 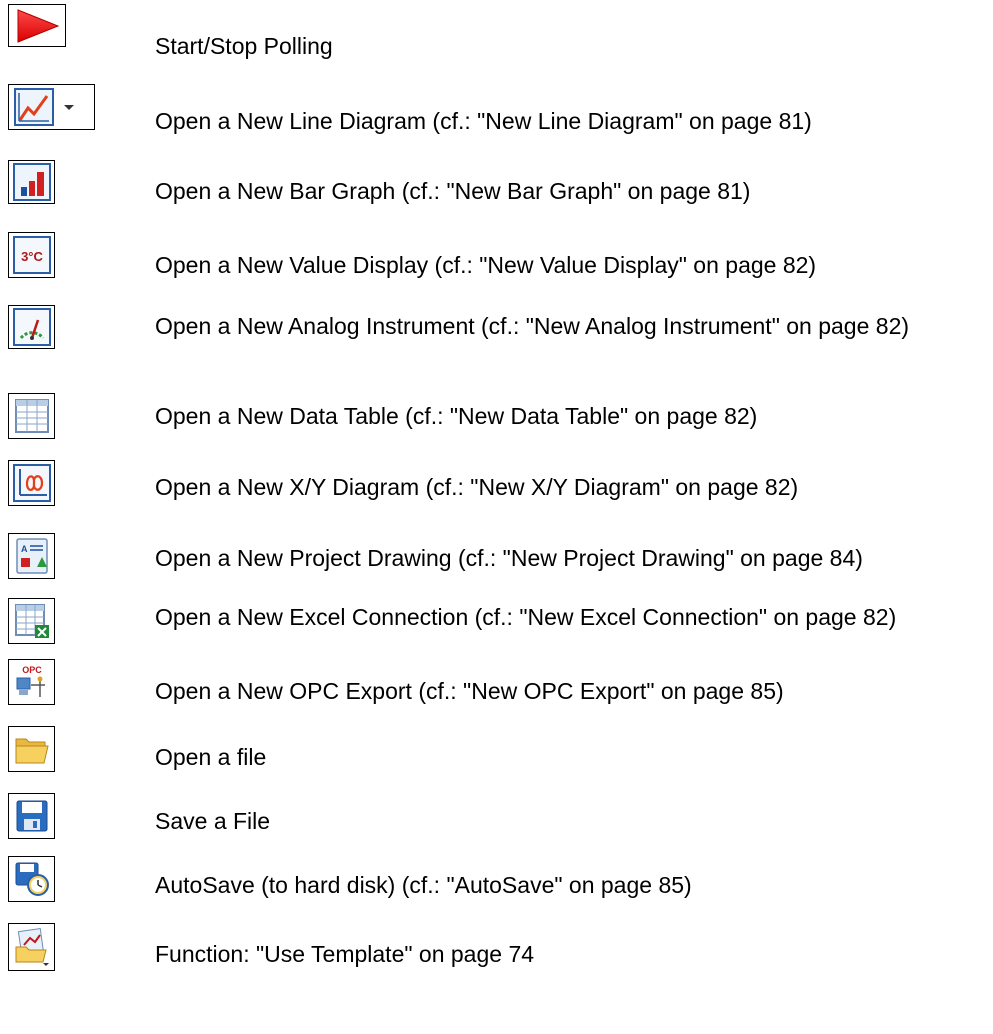 I want to click on autosave-icon, so click(x=32, y=879).